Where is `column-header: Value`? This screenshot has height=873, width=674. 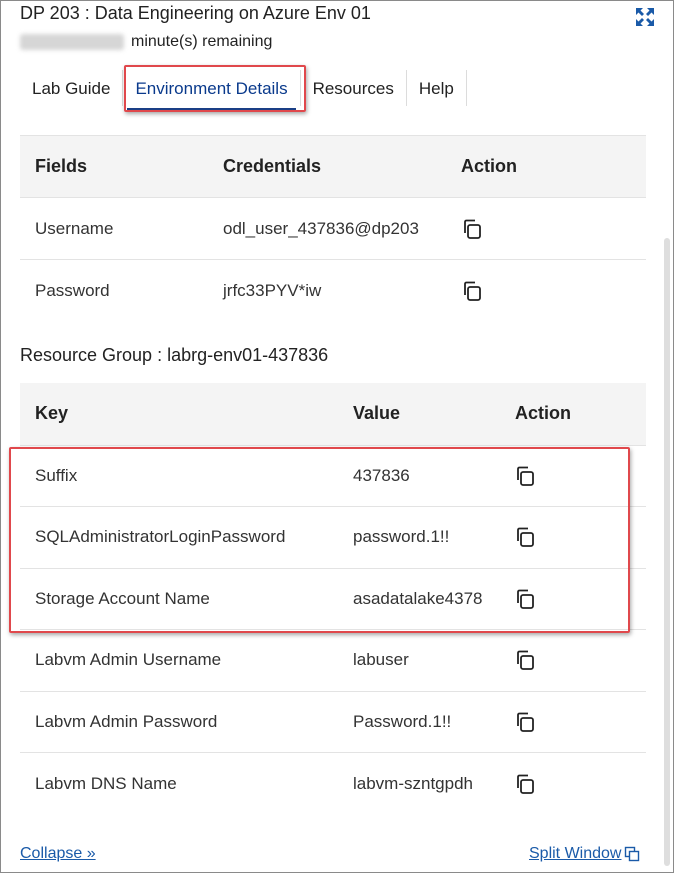 column-header: Value is located at coordinates (419, 414).